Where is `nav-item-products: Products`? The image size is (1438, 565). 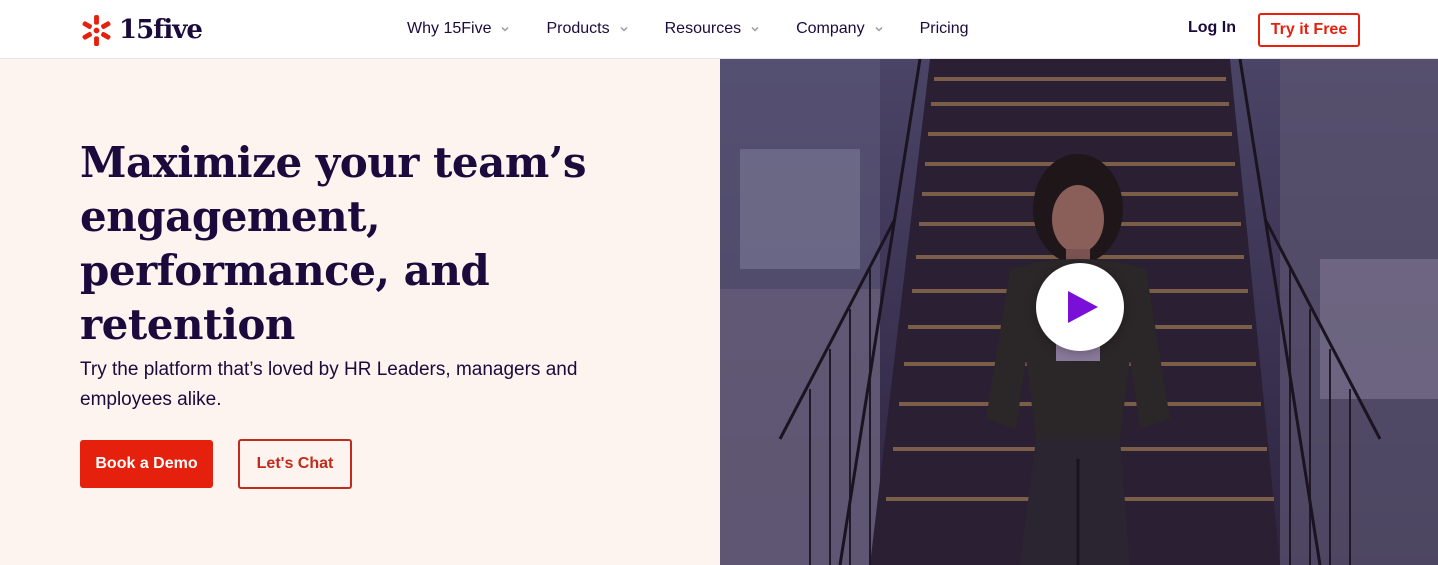
nav-item-products: Products is located at coordinates (587, 29).